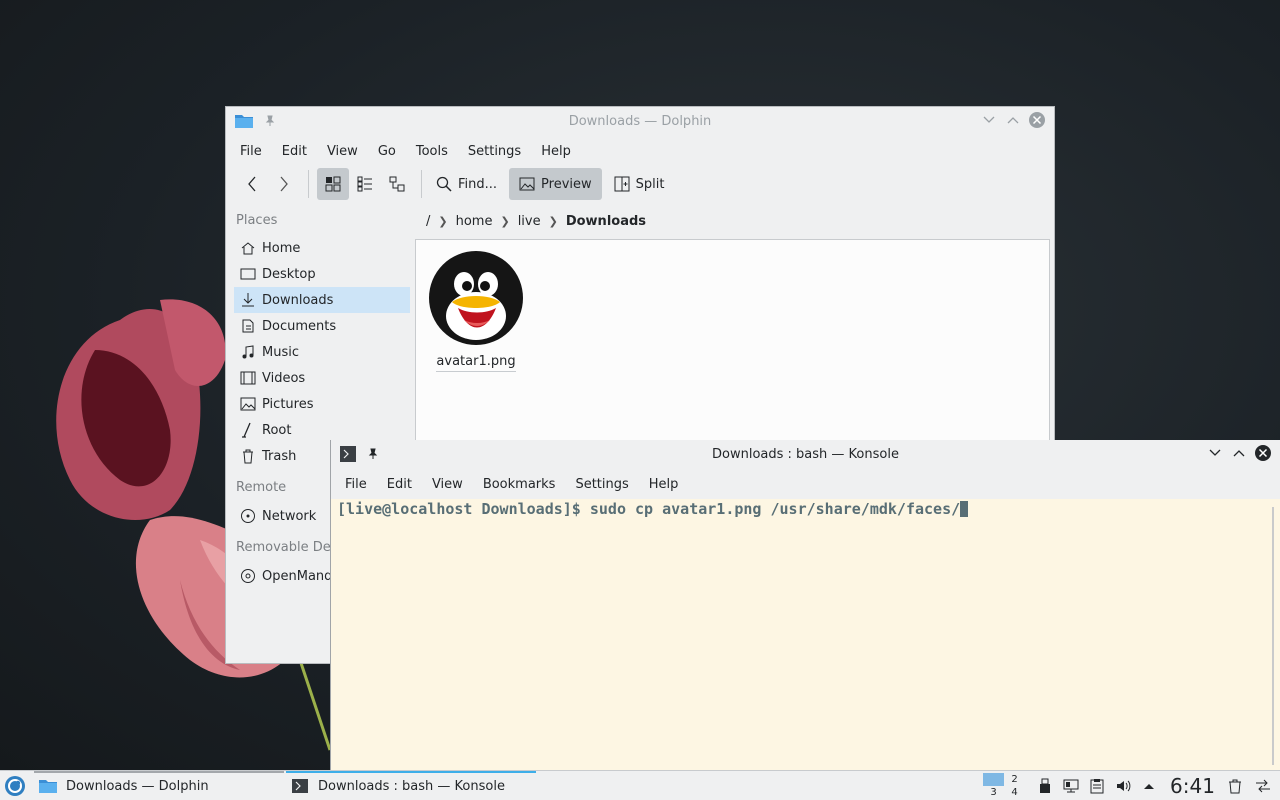 This screenshot has height=800, width=1280. I want to click on places-label: Pictures, so click(288, 404).